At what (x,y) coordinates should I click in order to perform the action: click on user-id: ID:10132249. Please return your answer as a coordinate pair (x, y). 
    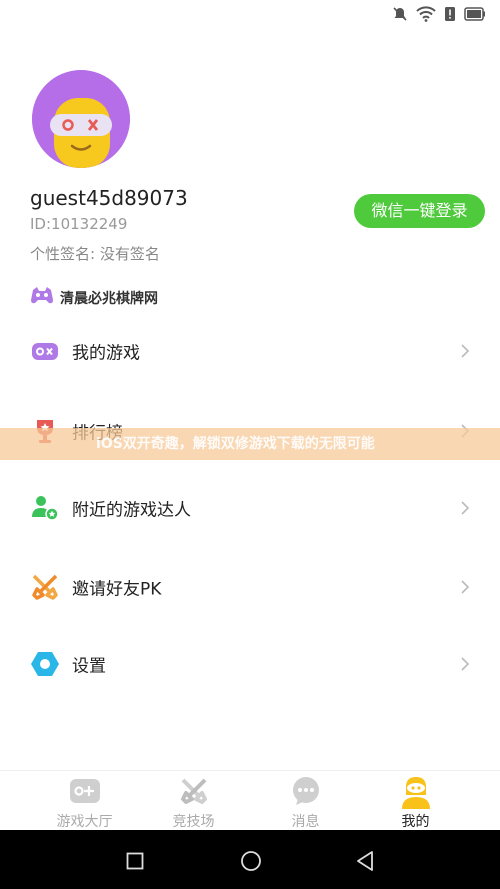
    Looking at the image, I should click on (79, 224).